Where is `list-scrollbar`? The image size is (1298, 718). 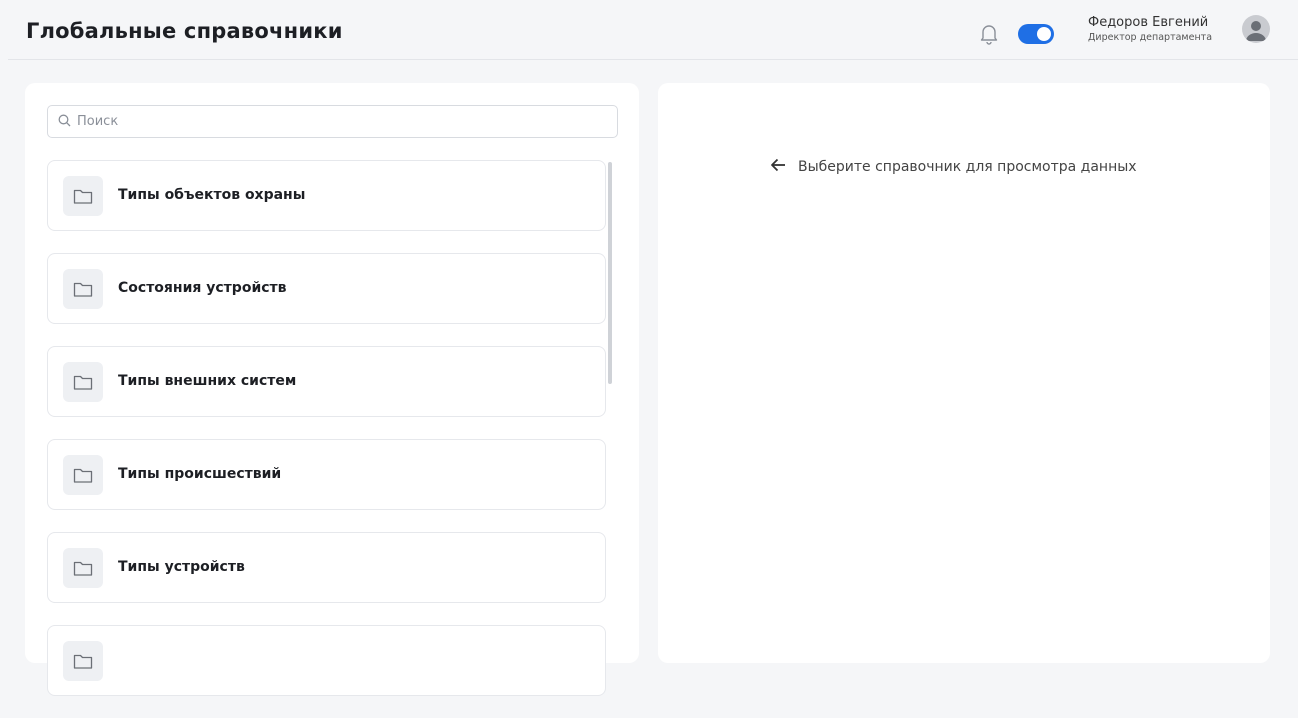 list-scrollbar is located at coordinates (611, 412).